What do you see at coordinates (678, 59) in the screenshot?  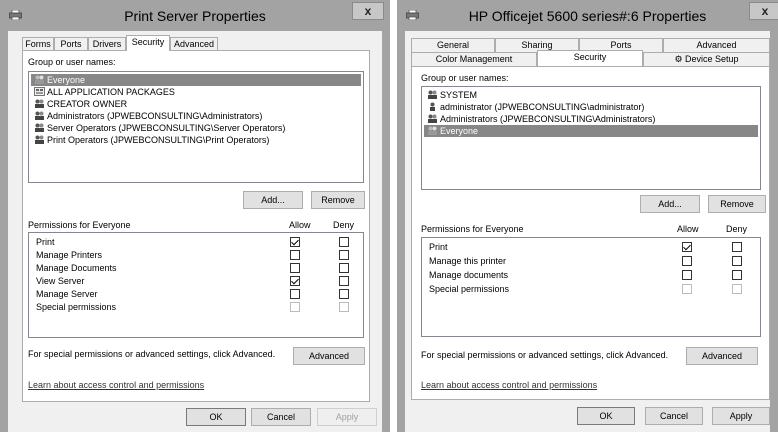 I see `gear-icon: ⚙` at bounding box center [678, 59].